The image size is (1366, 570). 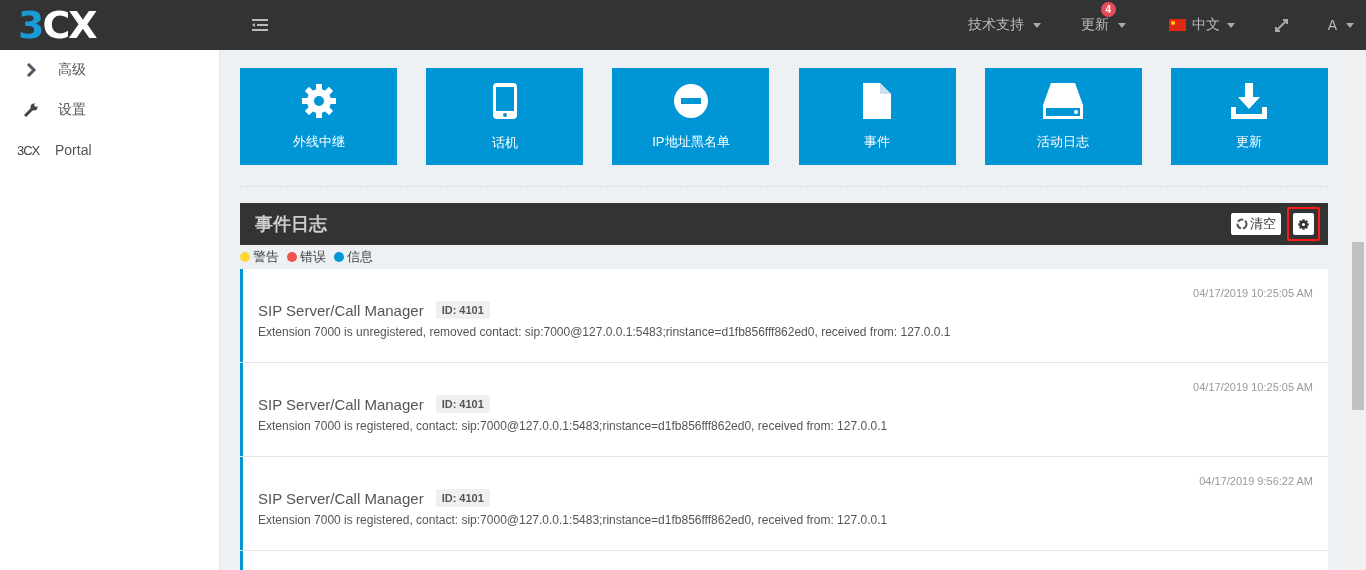 What do you see at coordinates (109, 70) in the screenshot?
I see `sidebar-item: 高级` at bounding box center [109, 70].